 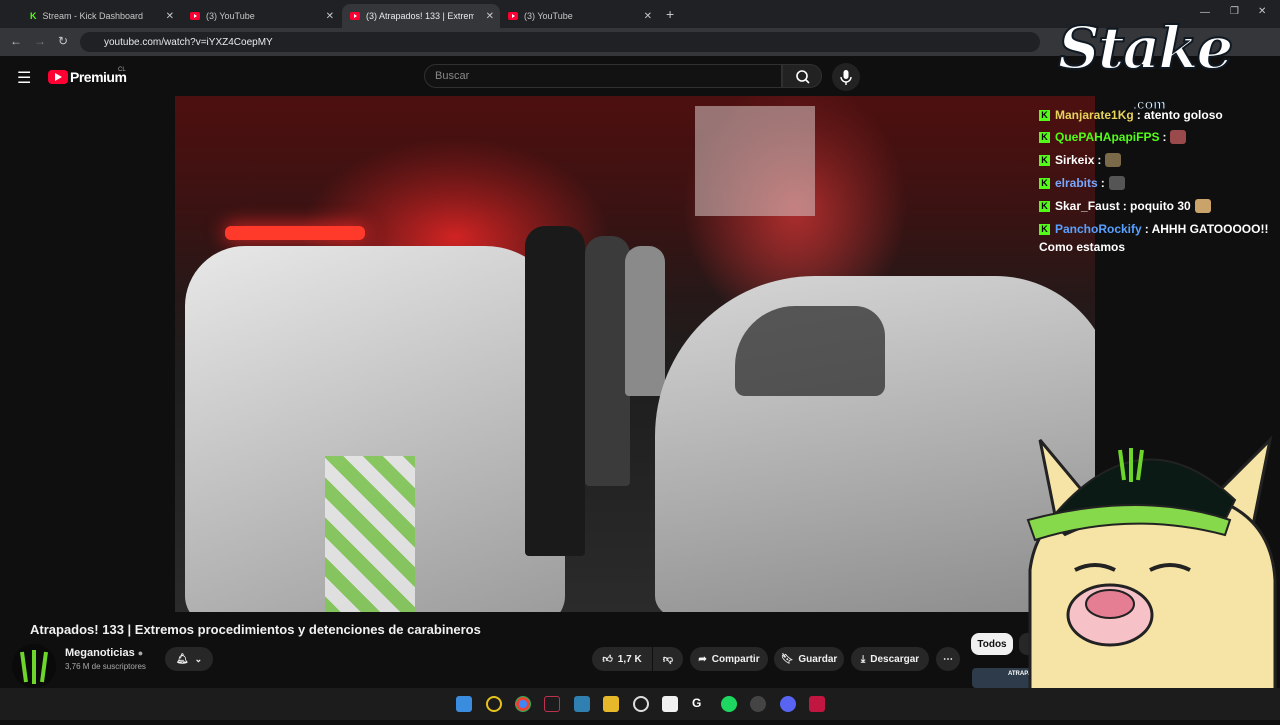 What do you see at coordinates (198, 658) in the screenshot?
I see `chevron-down-icon: ⌄` at bounding box center [198, 658].